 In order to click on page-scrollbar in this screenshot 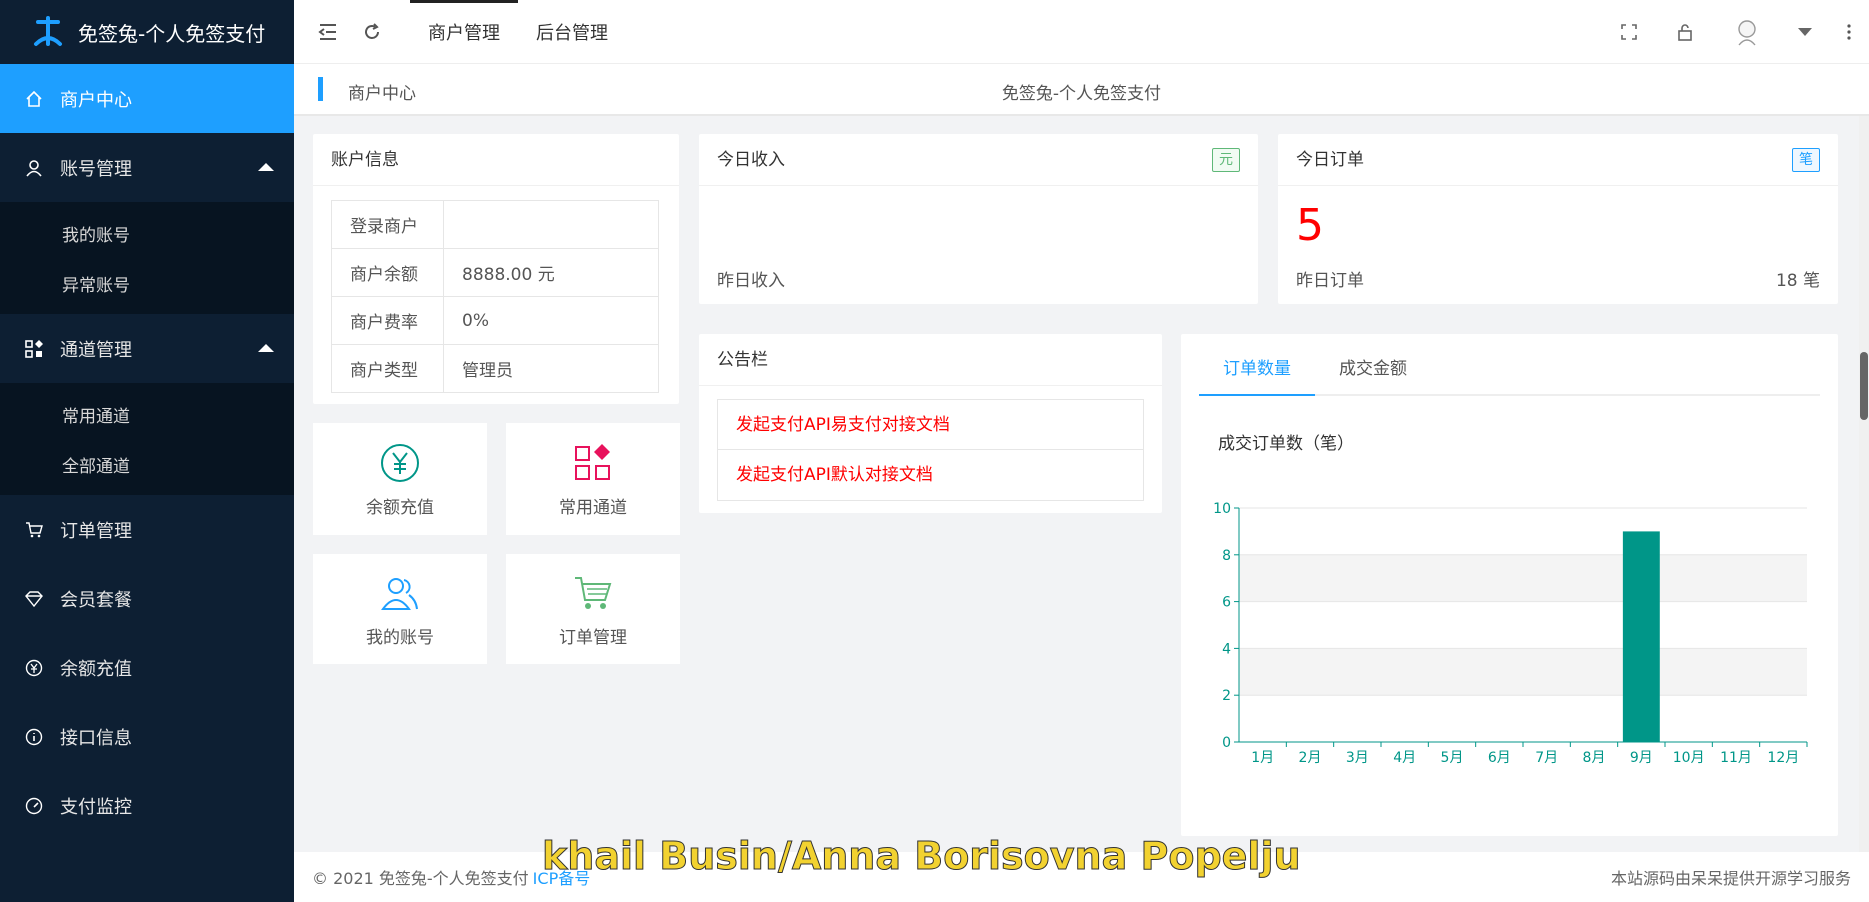, I will do `click(1864, 484)`.